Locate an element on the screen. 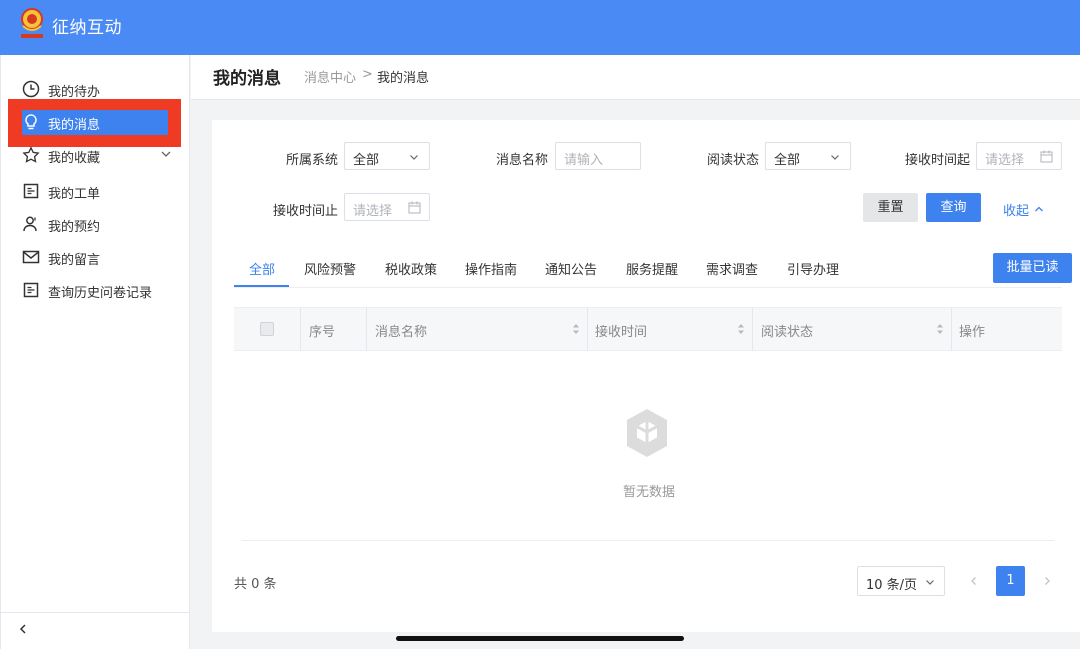 The image size is (1080, 649). tab-risk-warning: 风险预警 is located at coordinates (330, 268).